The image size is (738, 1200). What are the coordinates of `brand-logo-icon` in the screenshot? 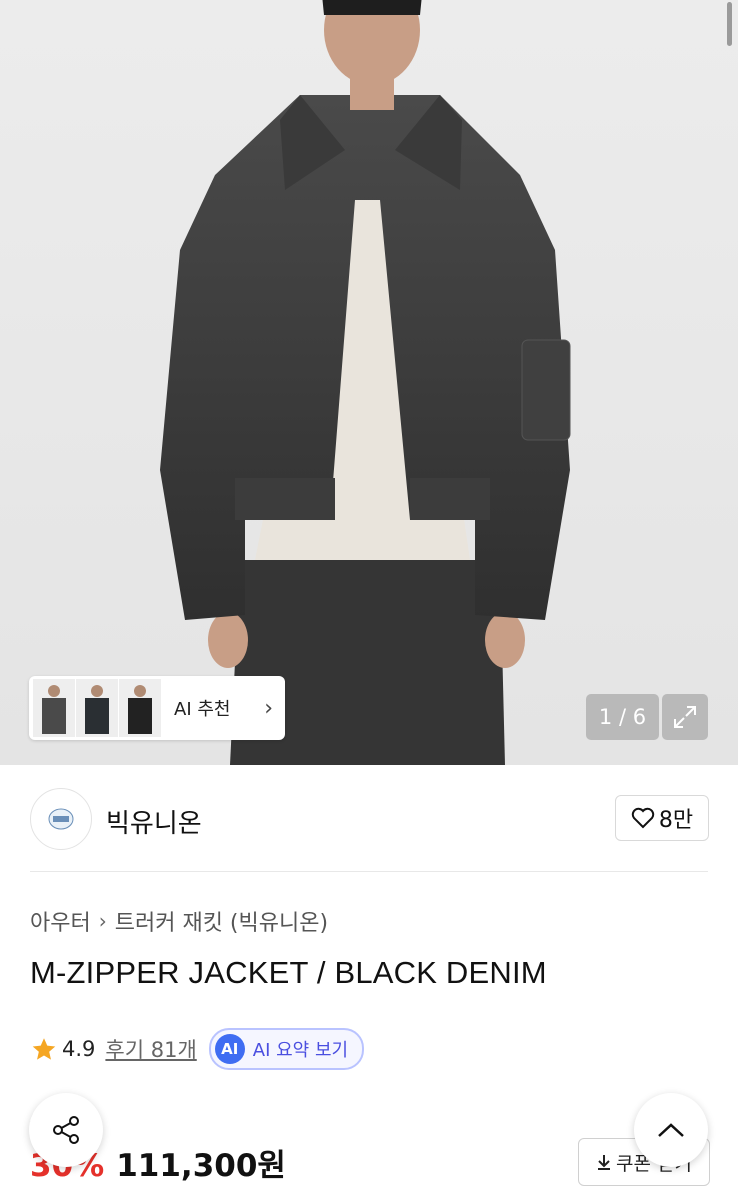 It's located at (61, 819).